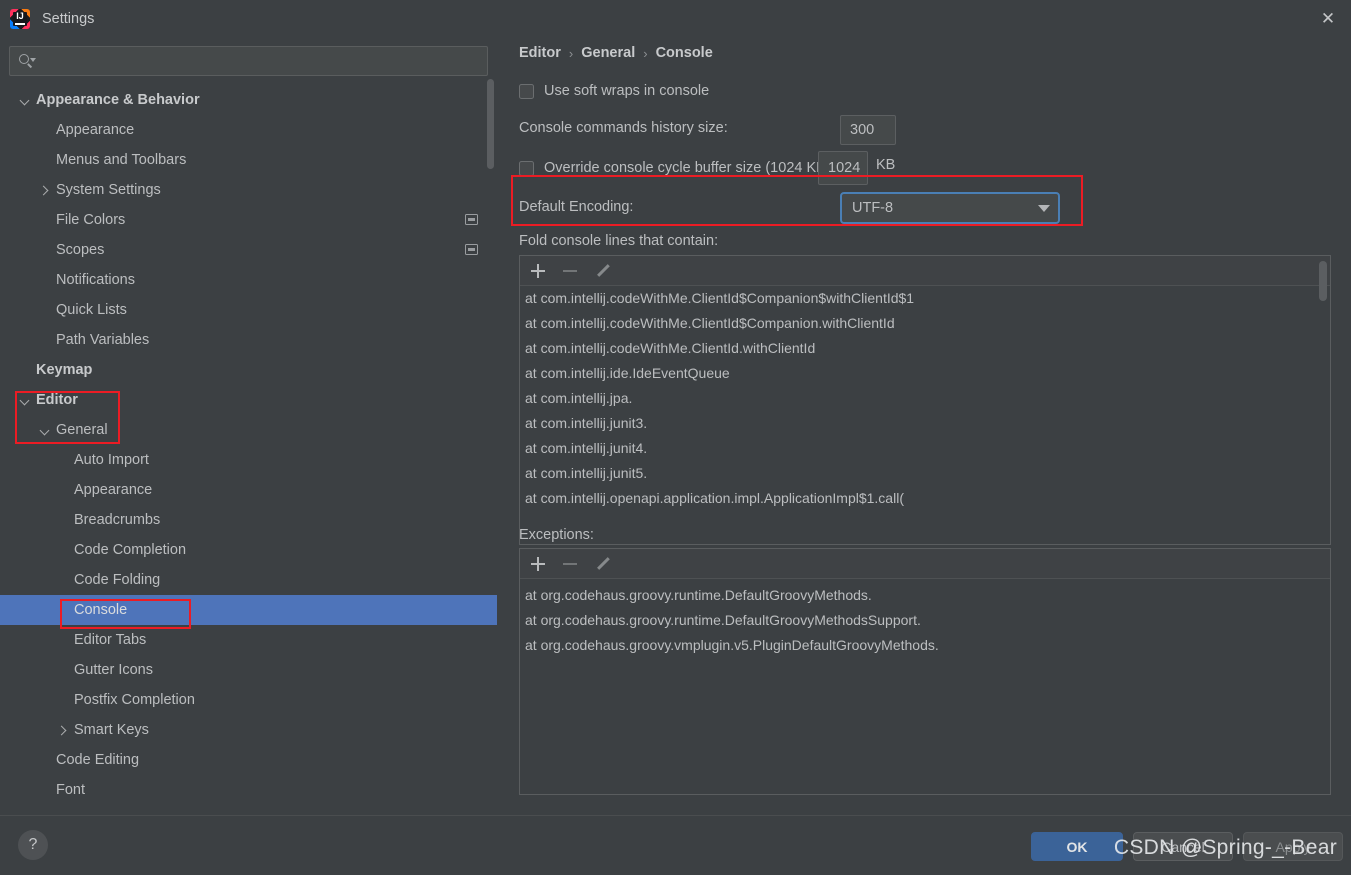 Image resolution: width=1351 pixels, height=875 pixels. I want to click on sidebar-item-code-folding: Code Folding, so click(248, 580).